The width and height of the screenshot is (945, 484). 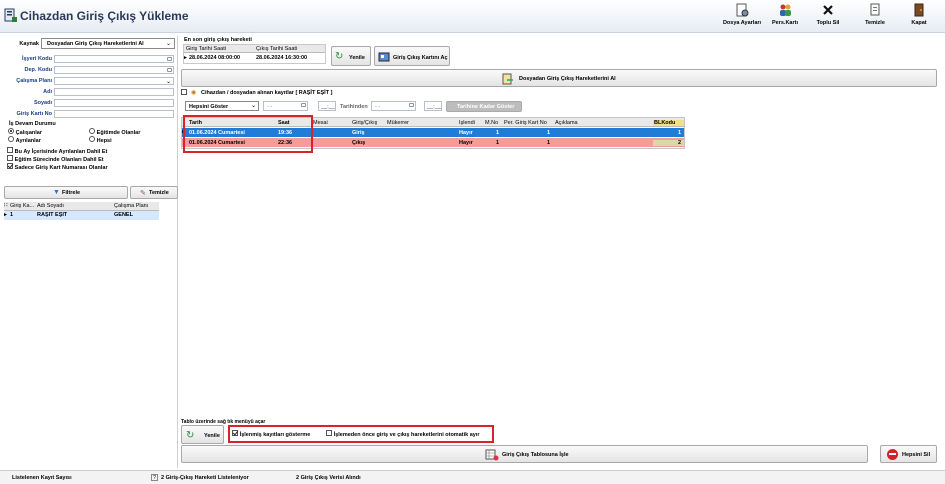 What do you see at coordinates (491, 123) in the screenshot?
I see `column-header: M.No` at bounding box center [491, 123].